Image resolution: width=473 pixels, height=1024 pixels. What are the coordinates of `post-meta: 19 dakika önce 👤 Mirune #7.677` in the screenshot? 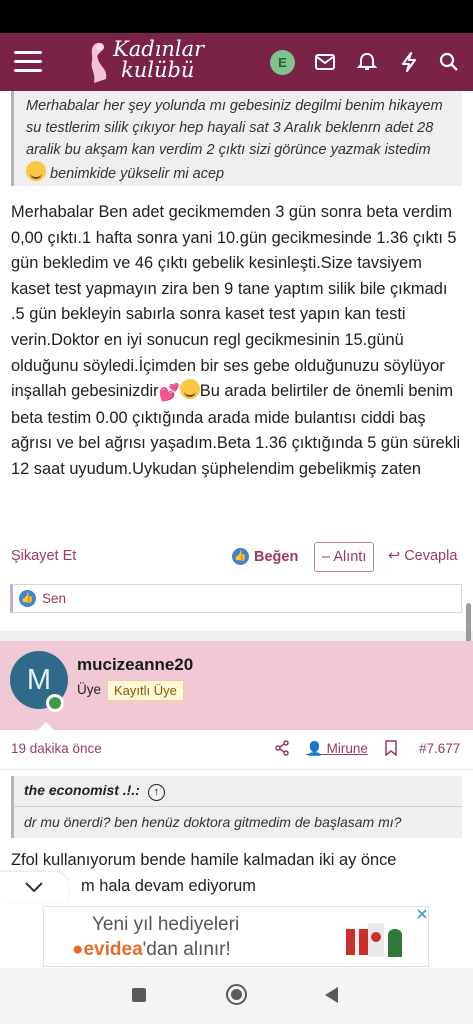 It's located at (236, 749).